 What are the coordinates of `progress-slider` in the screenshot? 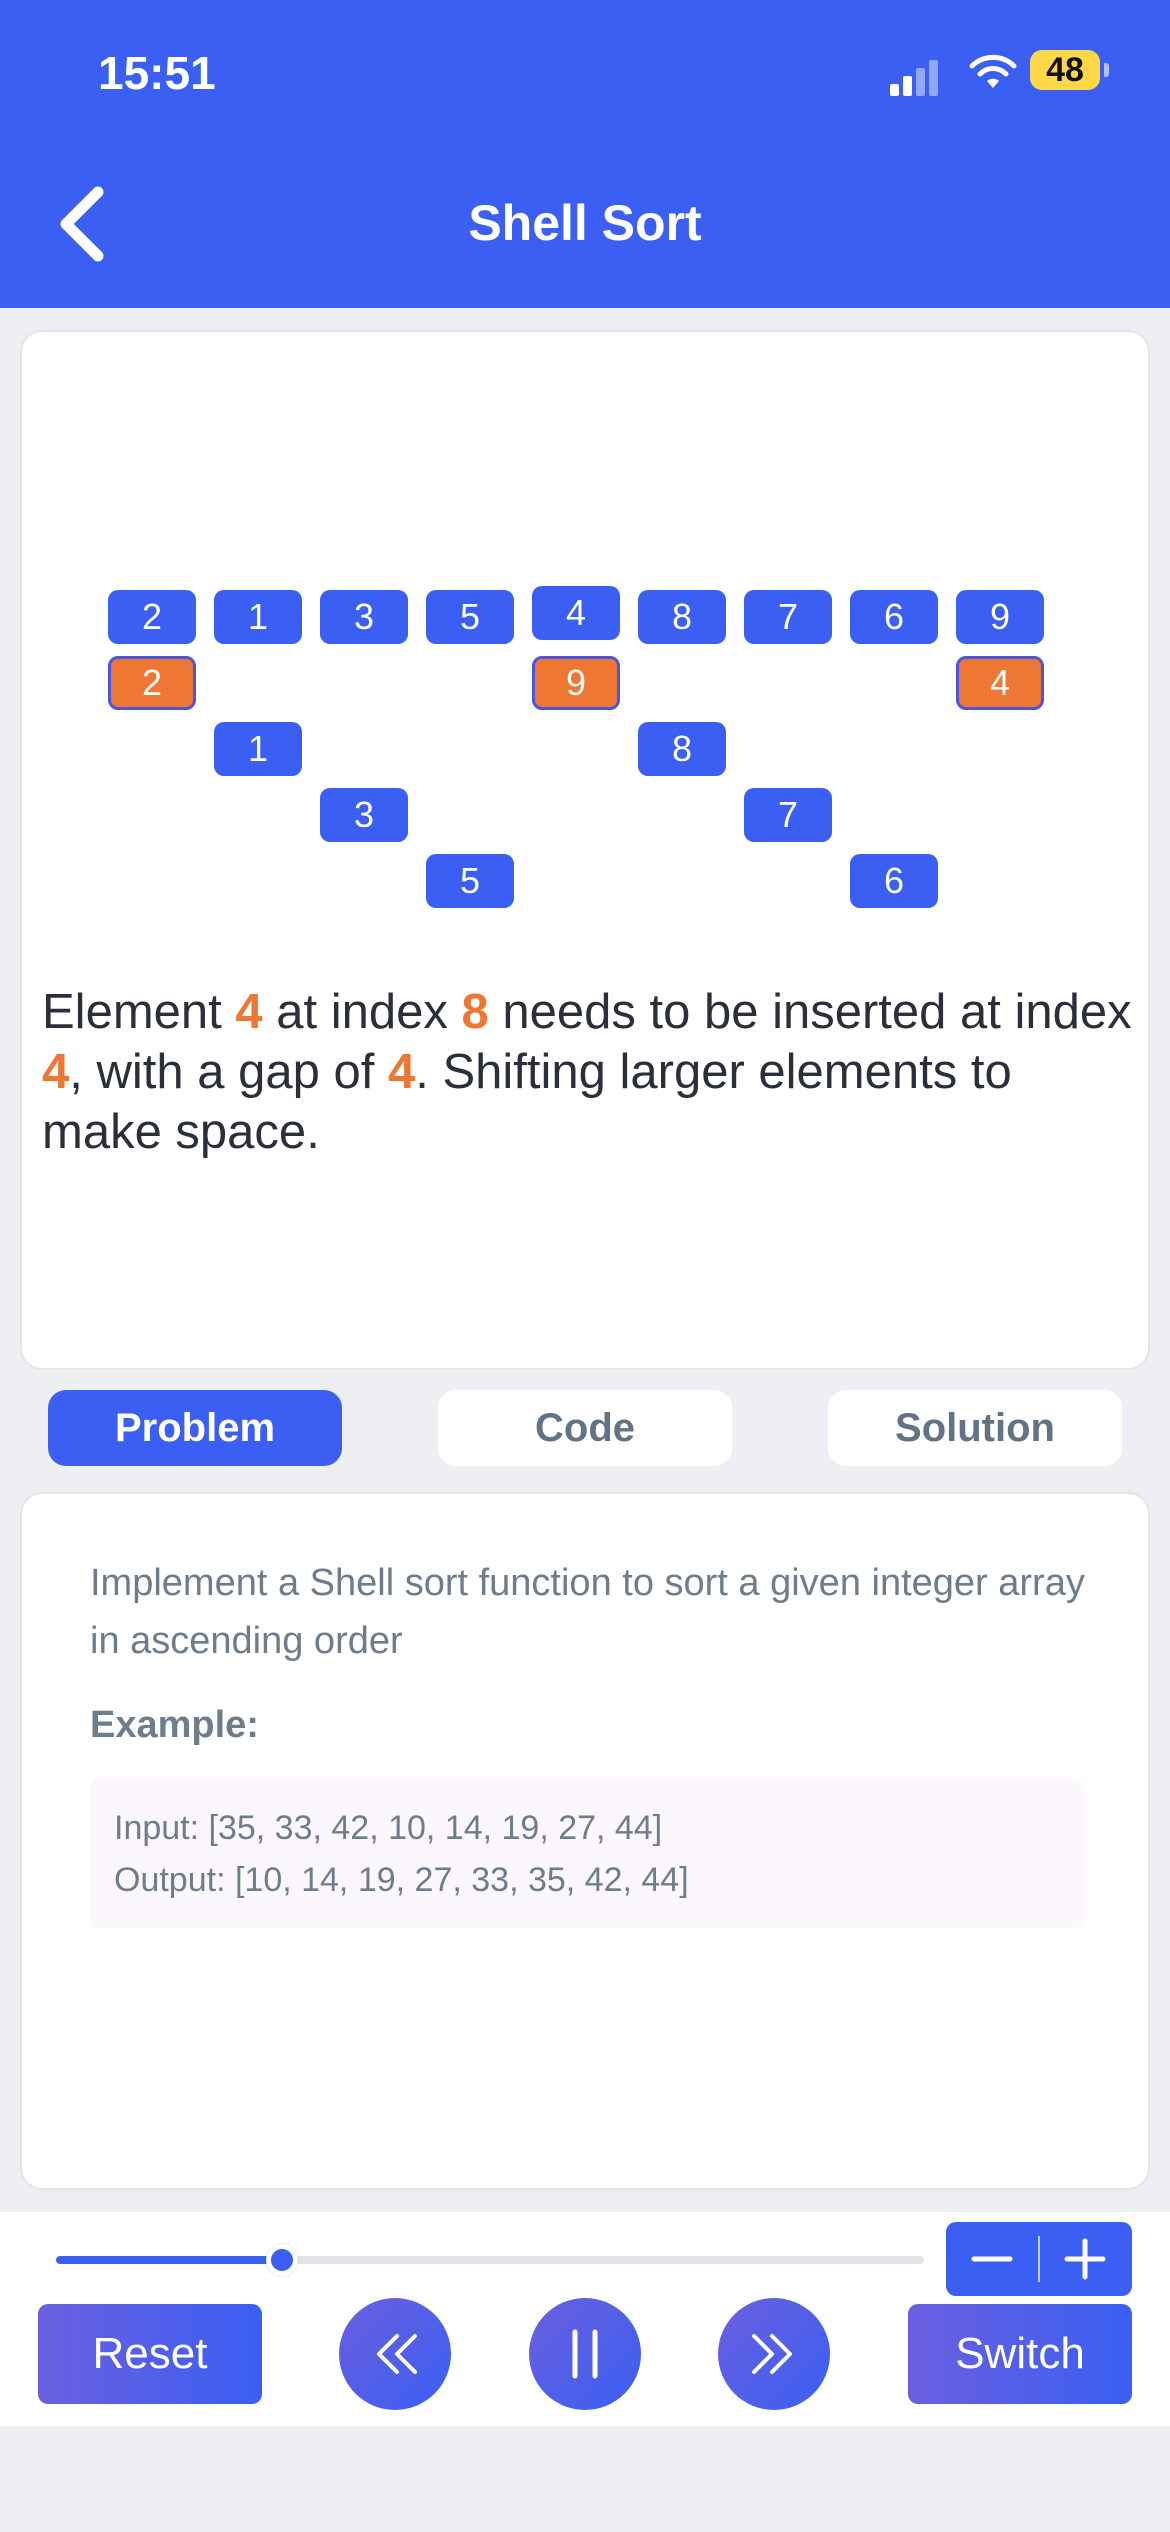 It's located at (490, 2260).